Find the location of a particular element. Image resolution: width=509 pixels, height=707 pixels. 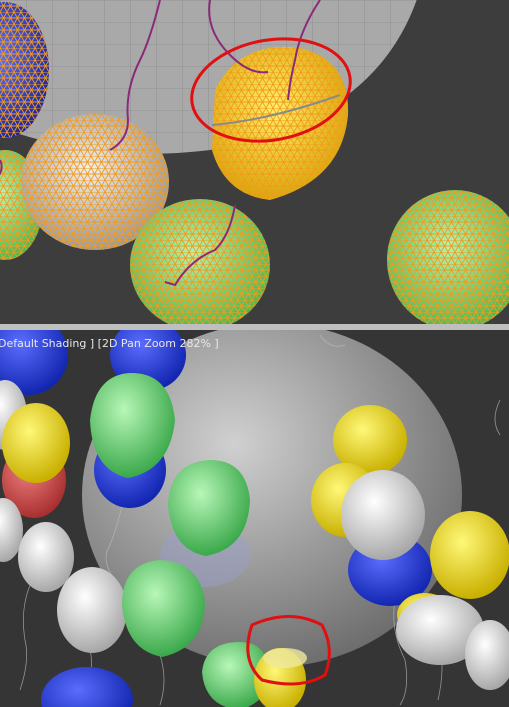

balloon-green-right-wire is located at coordinates (448, 257).